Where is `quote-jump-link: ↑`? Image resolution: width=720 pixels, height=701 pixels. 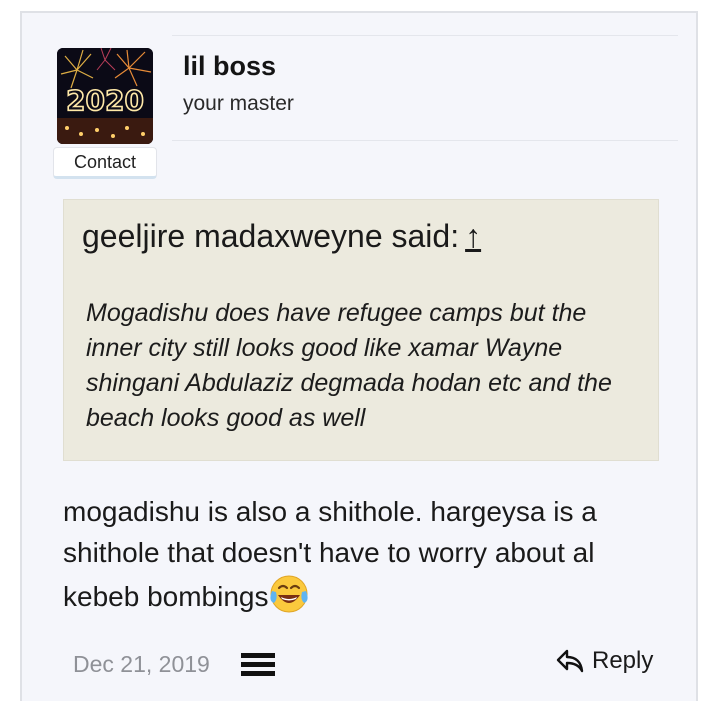
quote-jump-link: ↑ is located at coordinates (473, 236).